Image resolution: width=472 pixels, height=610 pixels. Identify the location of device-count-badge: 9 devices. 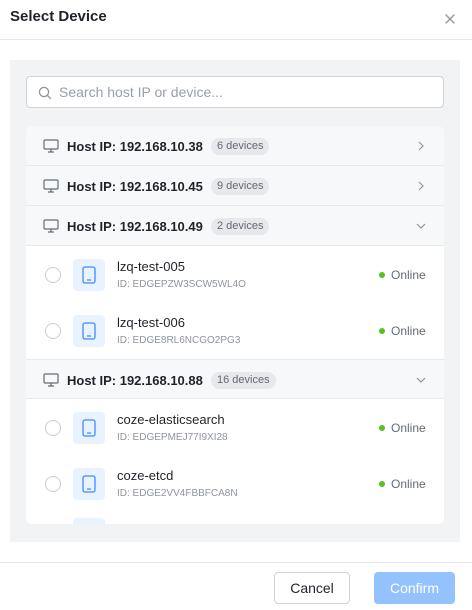
(240, 186).